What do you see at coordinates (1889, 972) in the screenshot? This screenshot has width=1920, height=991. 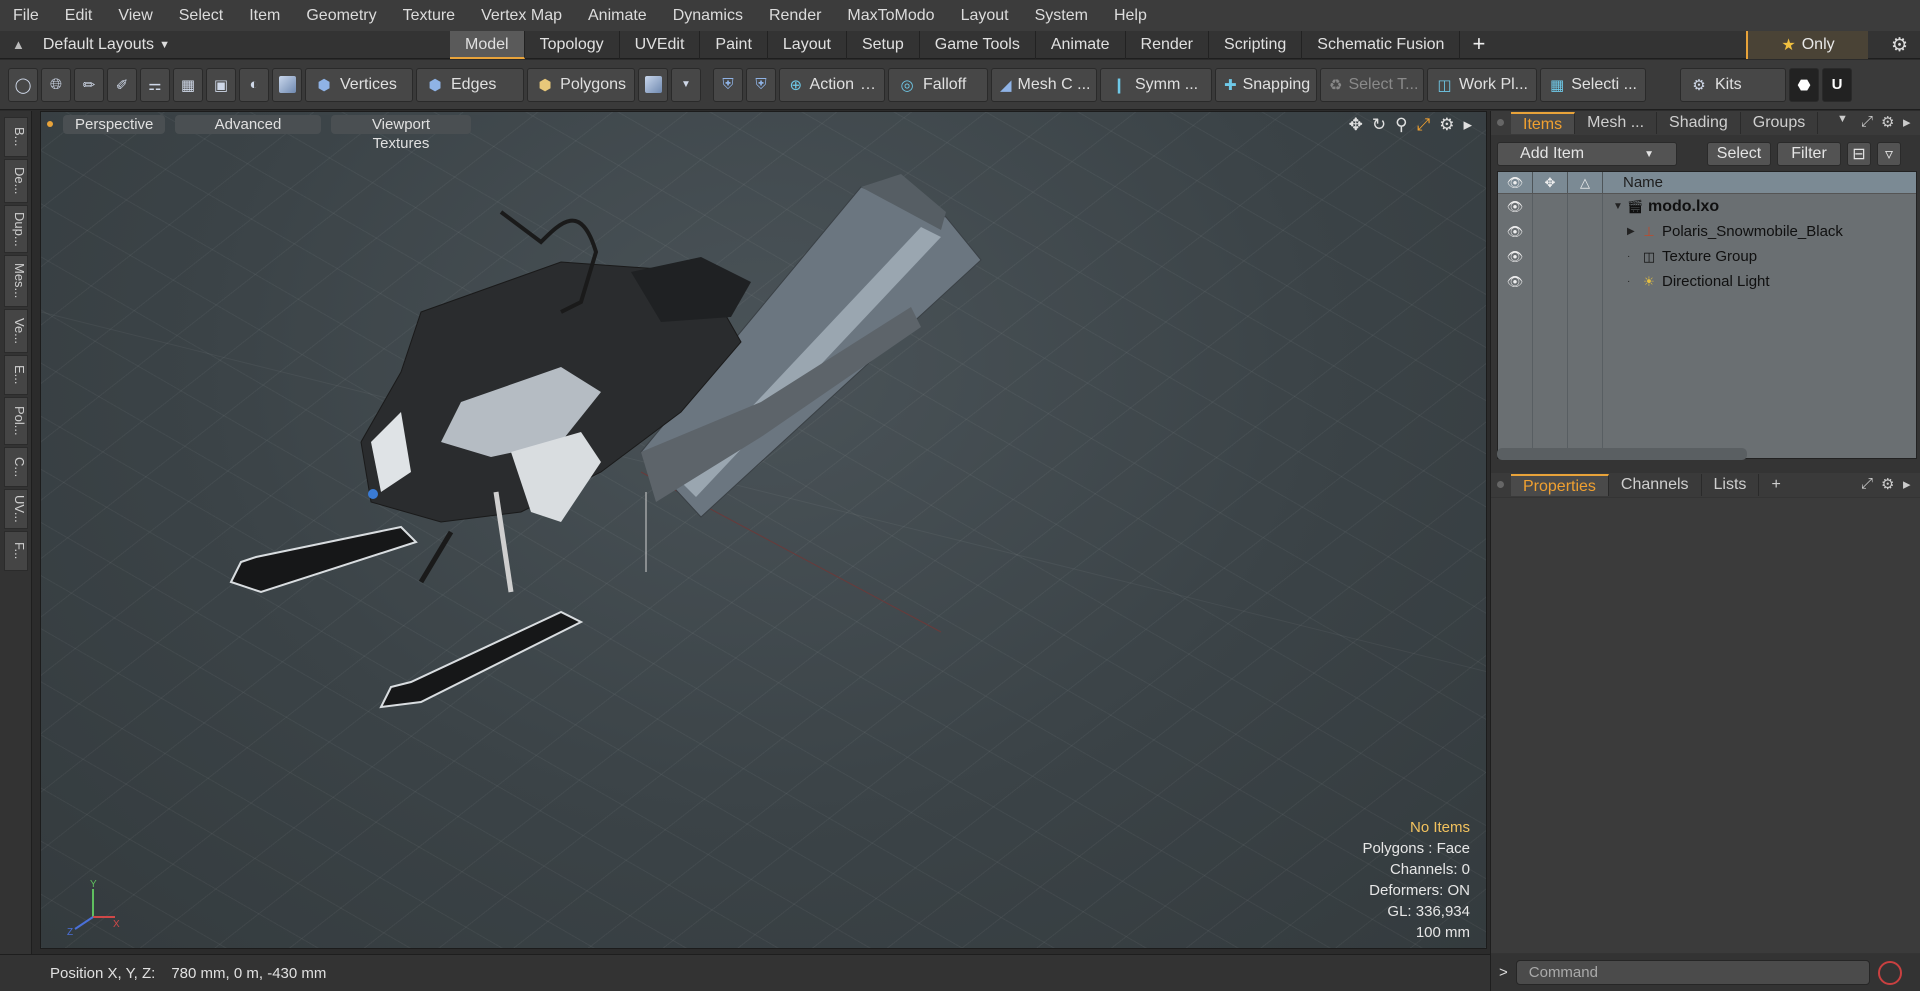 I see `record-macro-icon` at bounding box center [1889, 972].